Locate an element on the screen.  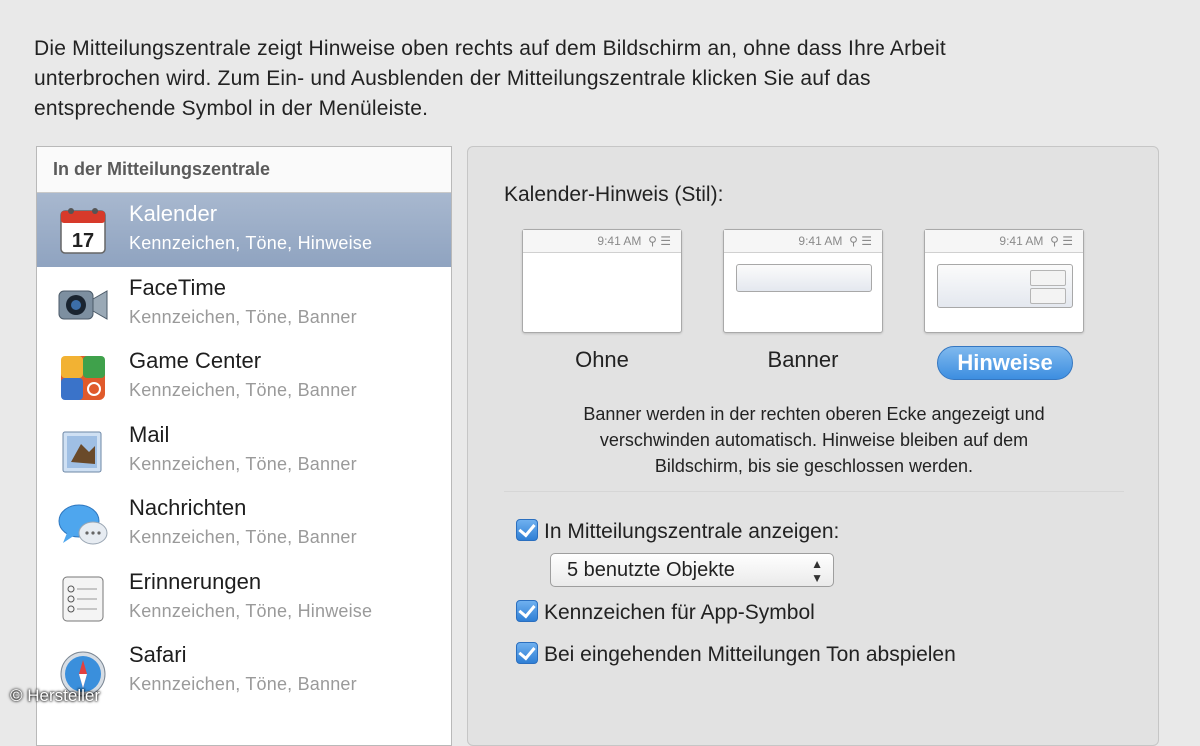
list-item-name: Mail is located at coordinates (149, 434).